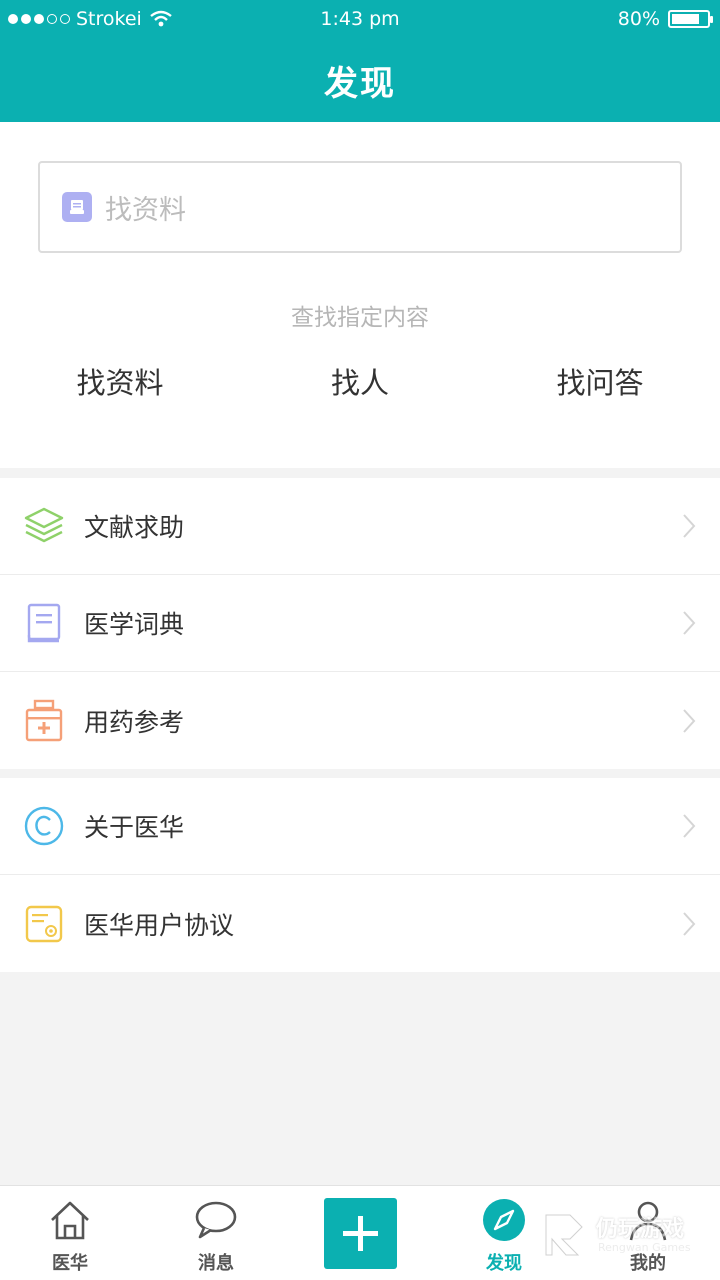 The image size is (720, 1280). What do you see at coordinates (134, 624) in the screenshot?
I see `list-item-label: 医学词典` at bounding box center [134, 624].